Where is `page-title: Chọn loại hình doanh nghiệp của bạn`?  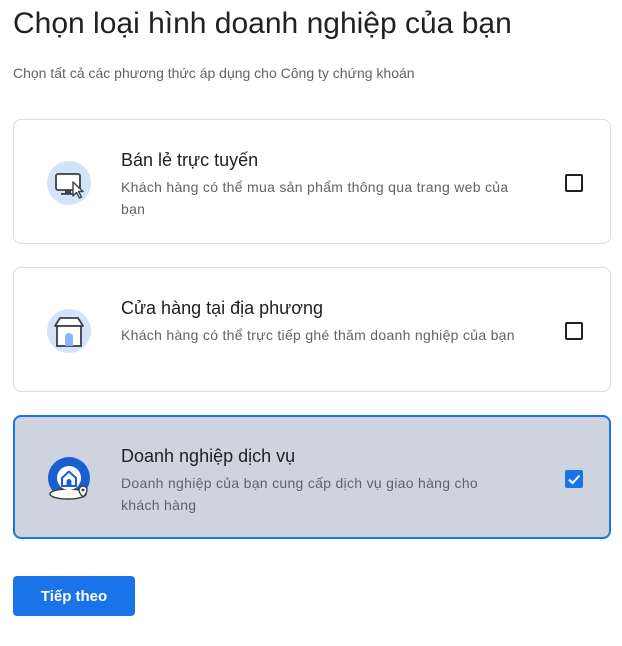 page-title: Chọn loại hình doanh nghiệp của bạn is located at coordinates (262, 23).